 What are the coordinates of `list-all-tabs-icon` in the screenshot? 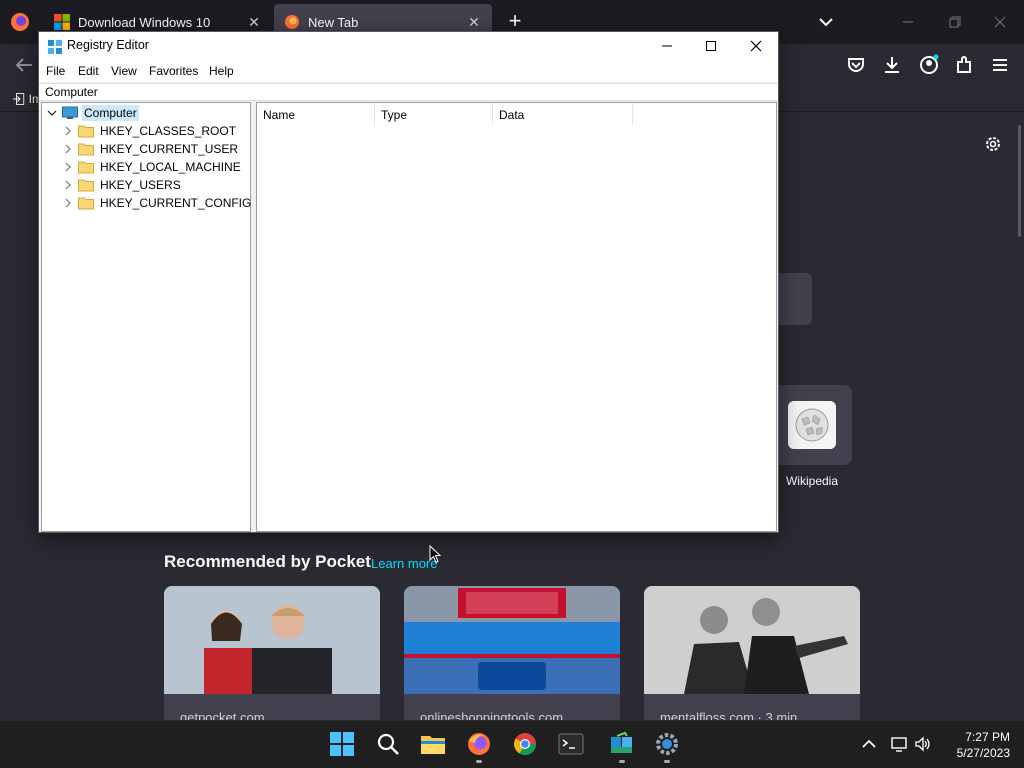 It's located at (826, 22).